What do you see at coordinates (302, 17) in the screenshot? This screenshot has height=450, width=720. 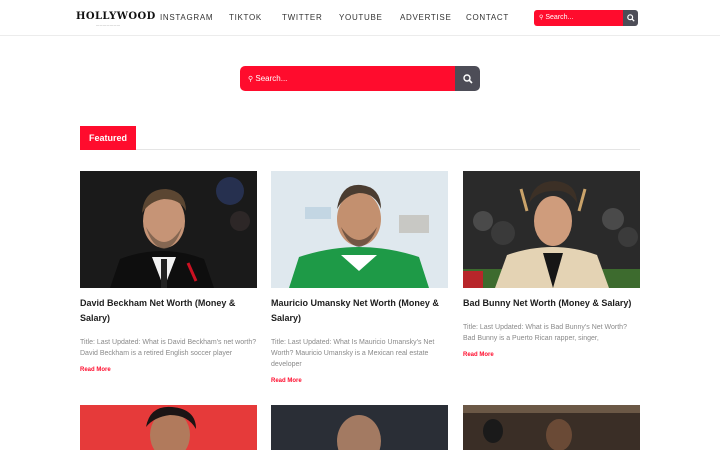 I see `nav-twitter: TWITTER` at bounding box center [302, 17].